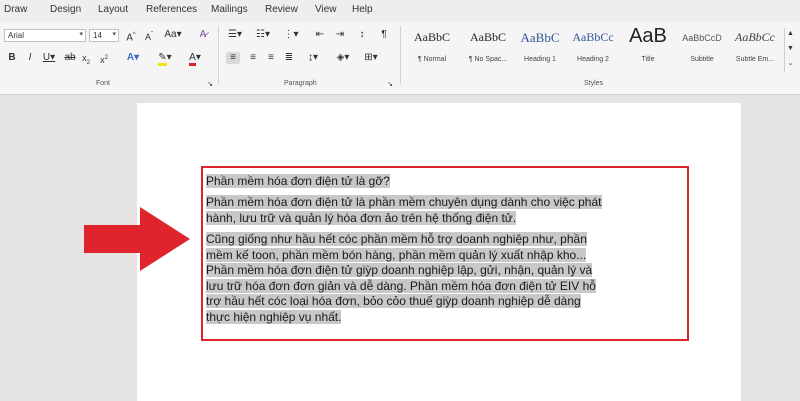 Image resolution: width=800 pixels, height=401 pixels. I want to click on style-name: Subtitle, so click(702, 59).